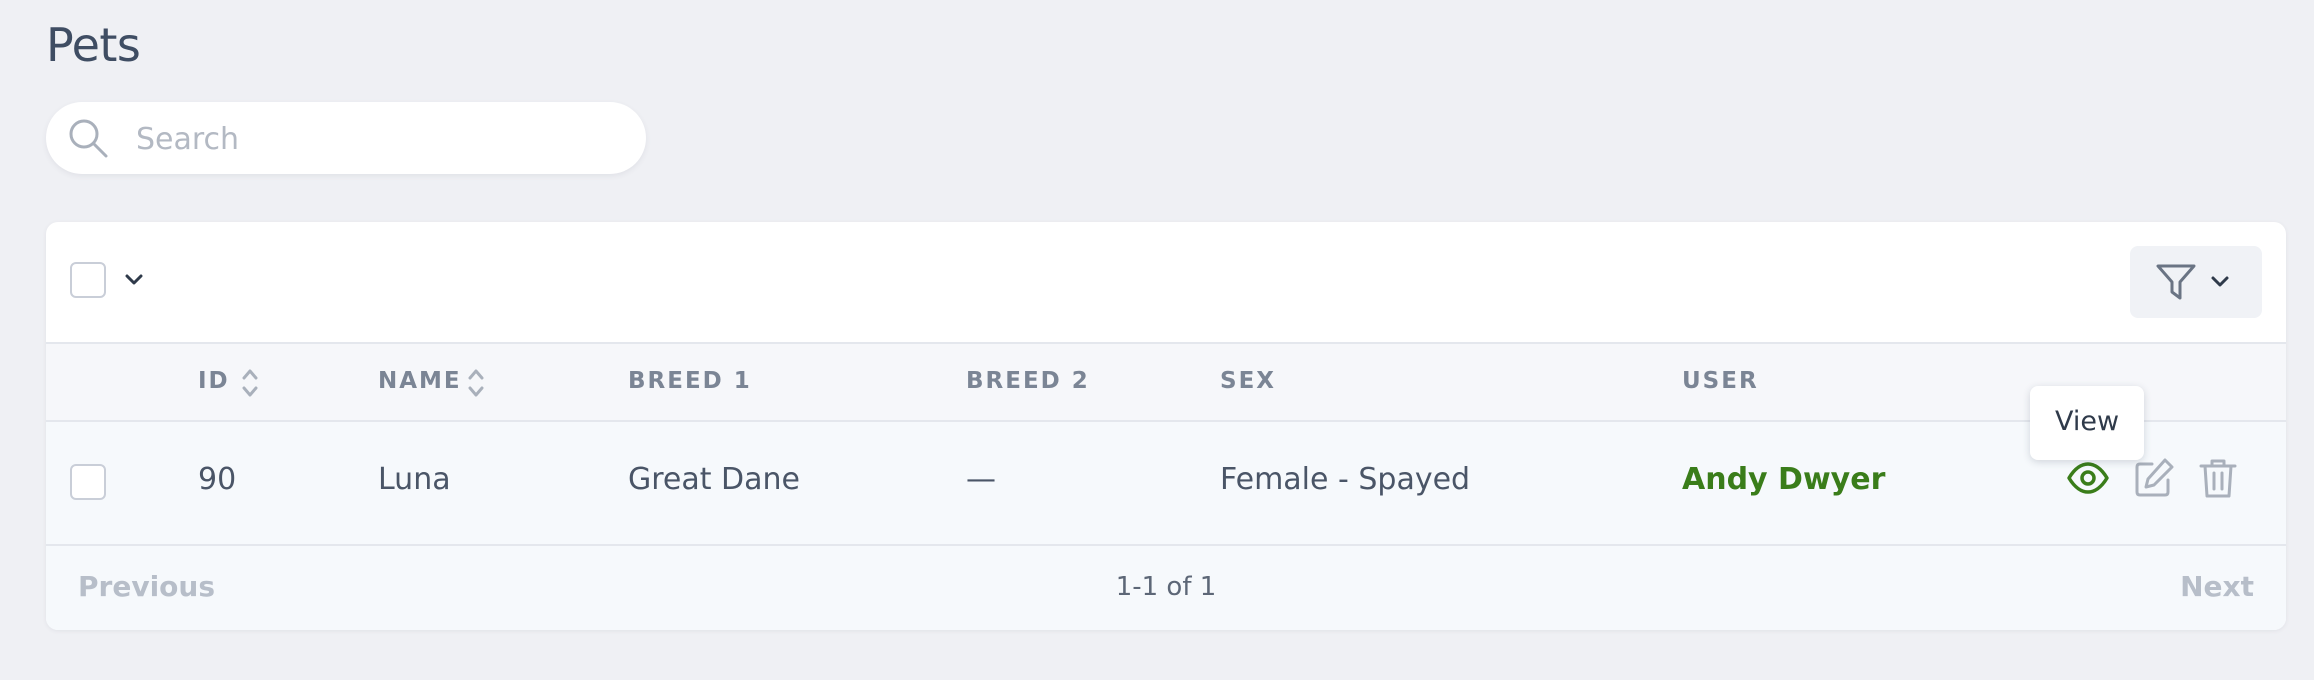 This screenshot has height=680, width=2314. I want to click on filter-button, so click(2196, 282).